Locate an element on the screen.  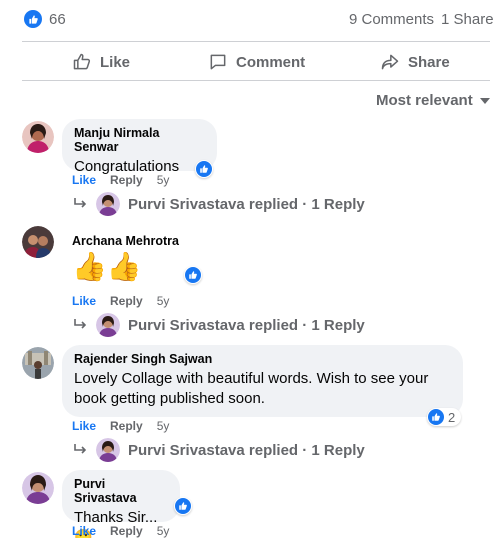
sort-dropdown: Most relevant is located at coordinates (433, 100).